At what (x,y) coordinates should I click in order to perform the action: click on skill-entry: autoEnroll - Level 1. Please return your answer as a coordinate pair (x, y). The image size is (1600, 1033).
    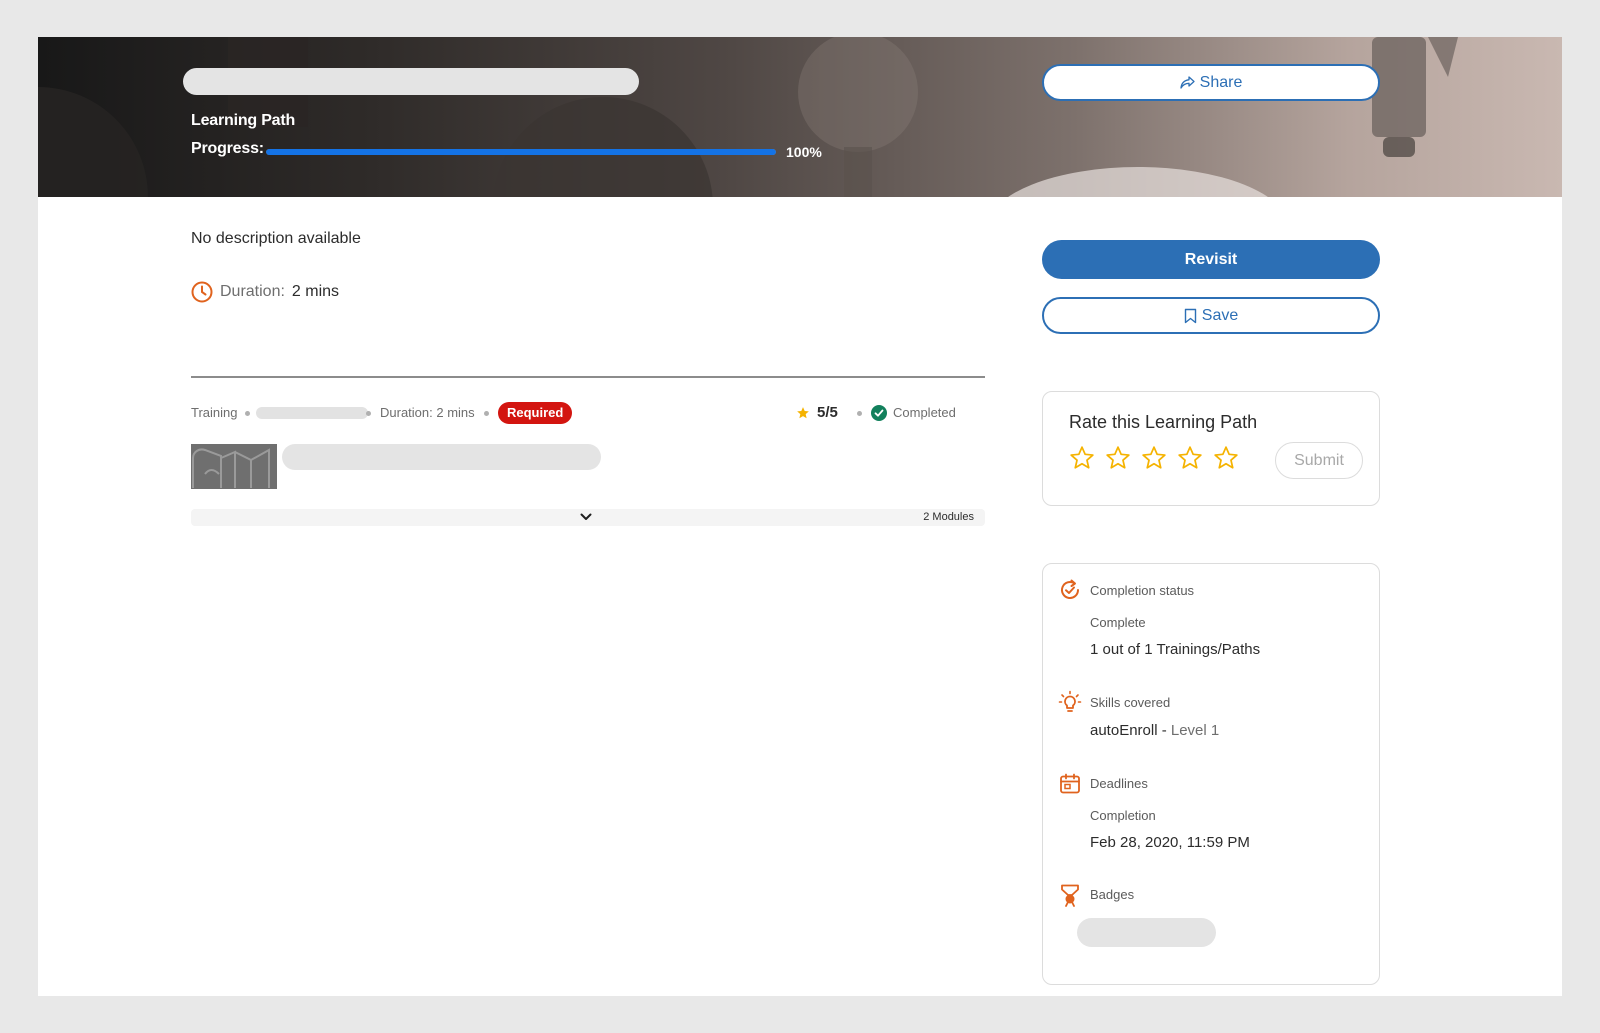
    Looking at the image, I should click on (1154, 730).